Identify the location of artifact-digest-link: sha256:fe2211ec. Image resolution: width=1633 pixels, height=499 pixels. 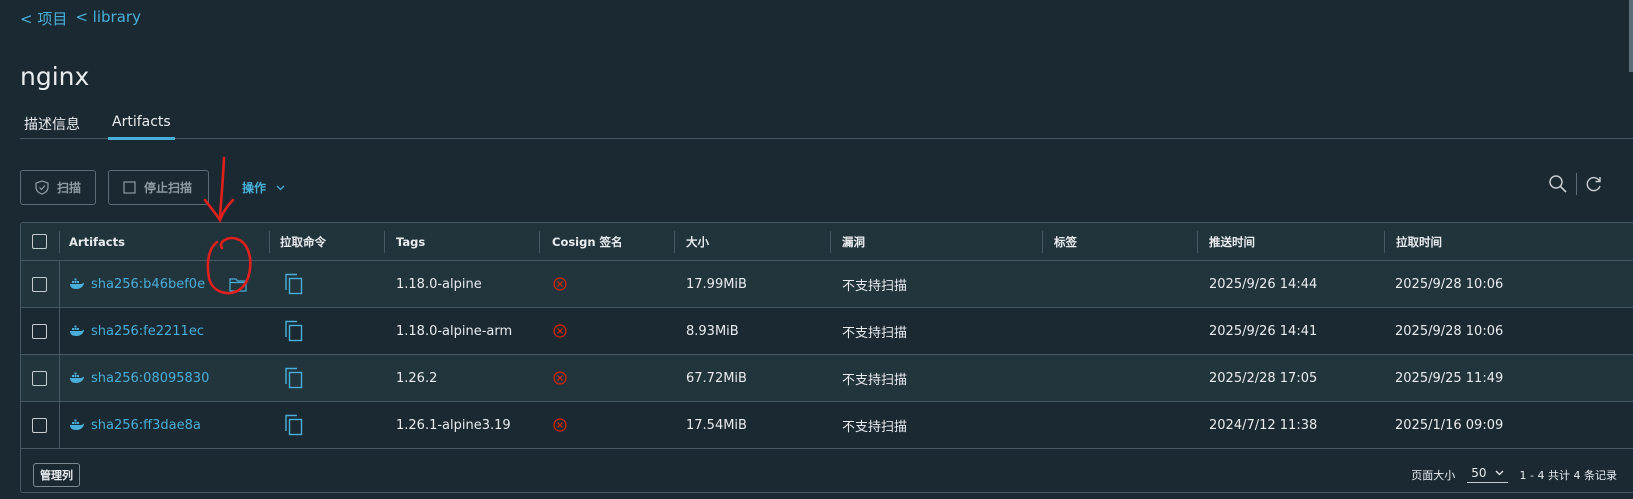
(147, 331).